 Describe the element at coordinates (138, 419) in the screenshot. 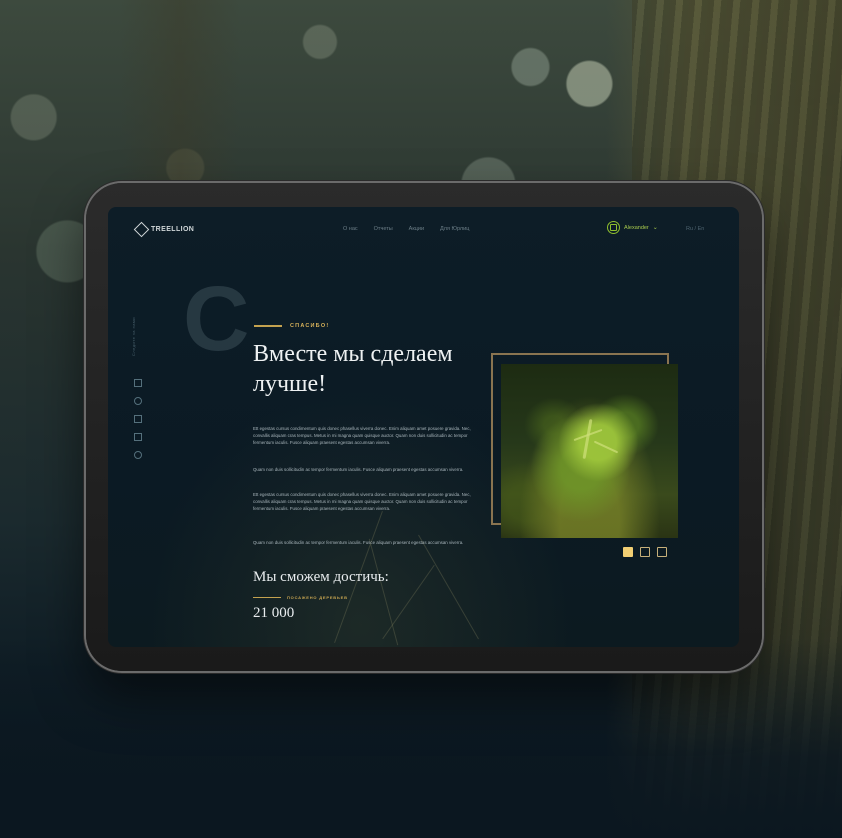

I see `facebook-icon` at that location.